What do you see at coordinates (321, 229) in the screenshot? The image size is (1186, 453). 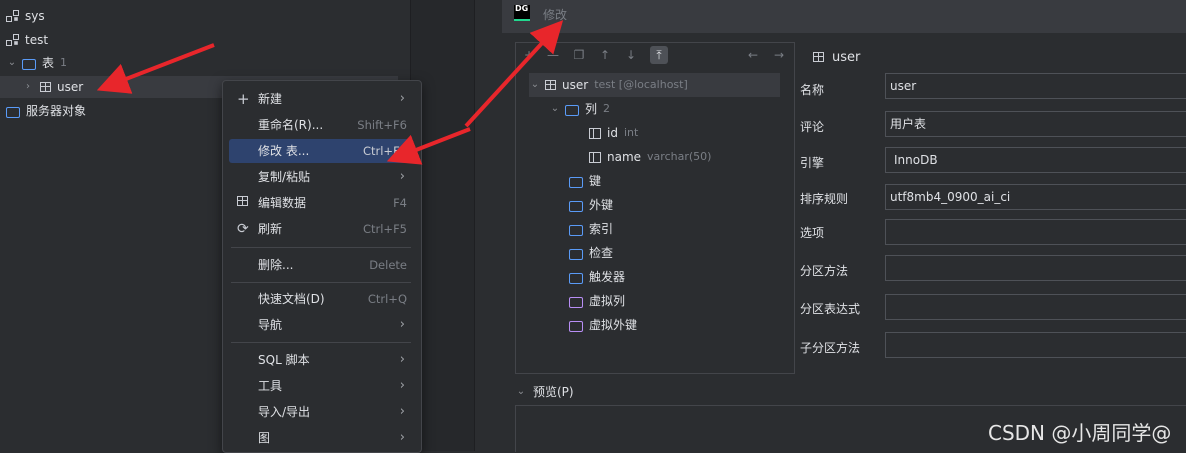 I see `menu-item-refresh: ⟳ 刷新 Ctrl+F5` at bounding box center [321, 229].